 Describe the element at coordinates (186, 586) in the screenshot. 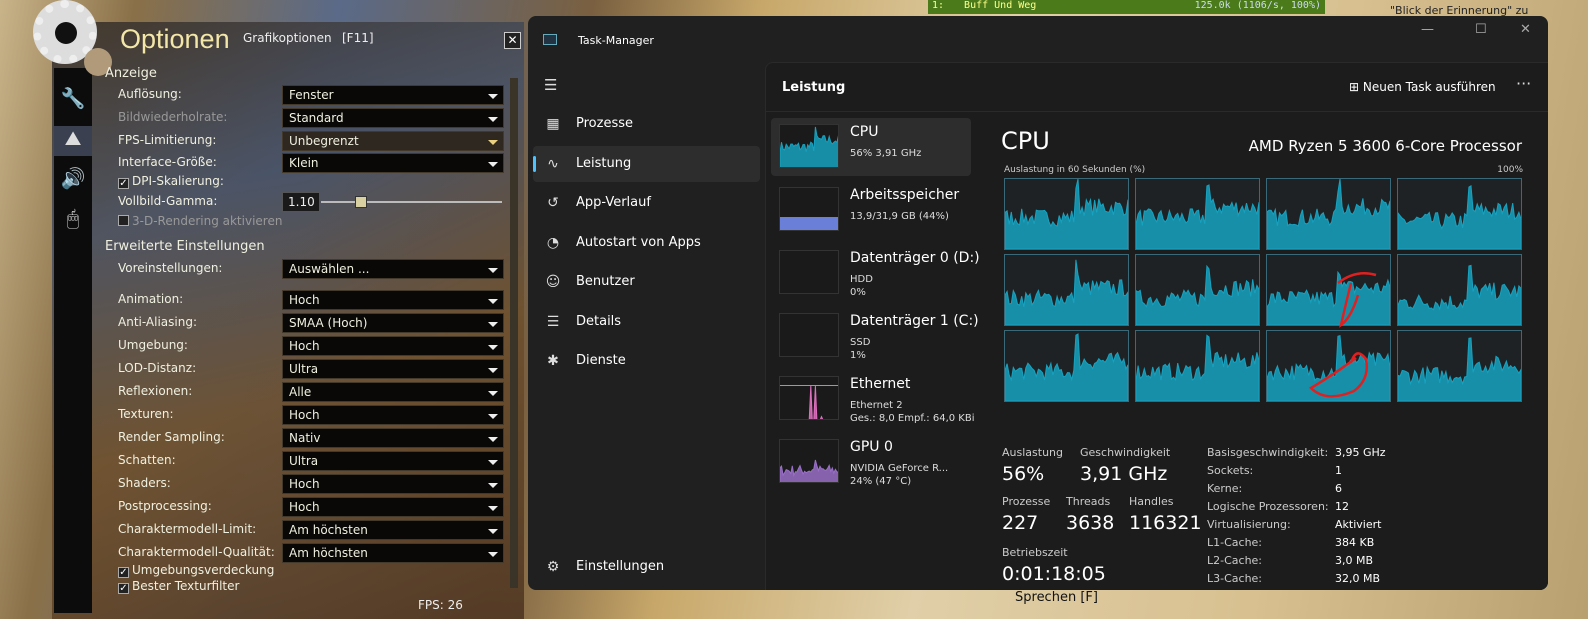

I see `checkbox-label: Bester Texturfilter` at that location.